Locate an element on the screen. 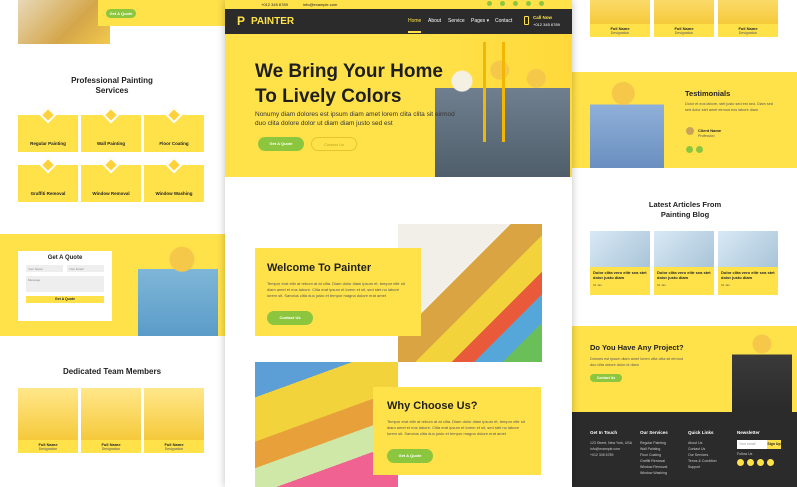 The image size is (797, 487). call-label: Call Now is located at coordinates (543, 17).